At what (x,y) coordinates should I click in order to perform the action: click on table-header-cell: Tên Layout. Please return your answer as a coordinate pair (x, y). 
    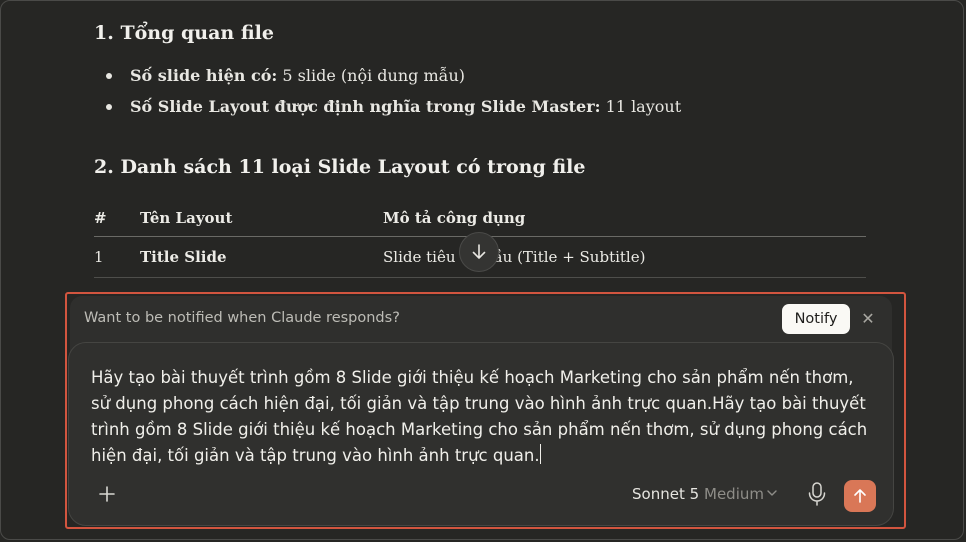
    Looking at the image, I should click on (186, 218).